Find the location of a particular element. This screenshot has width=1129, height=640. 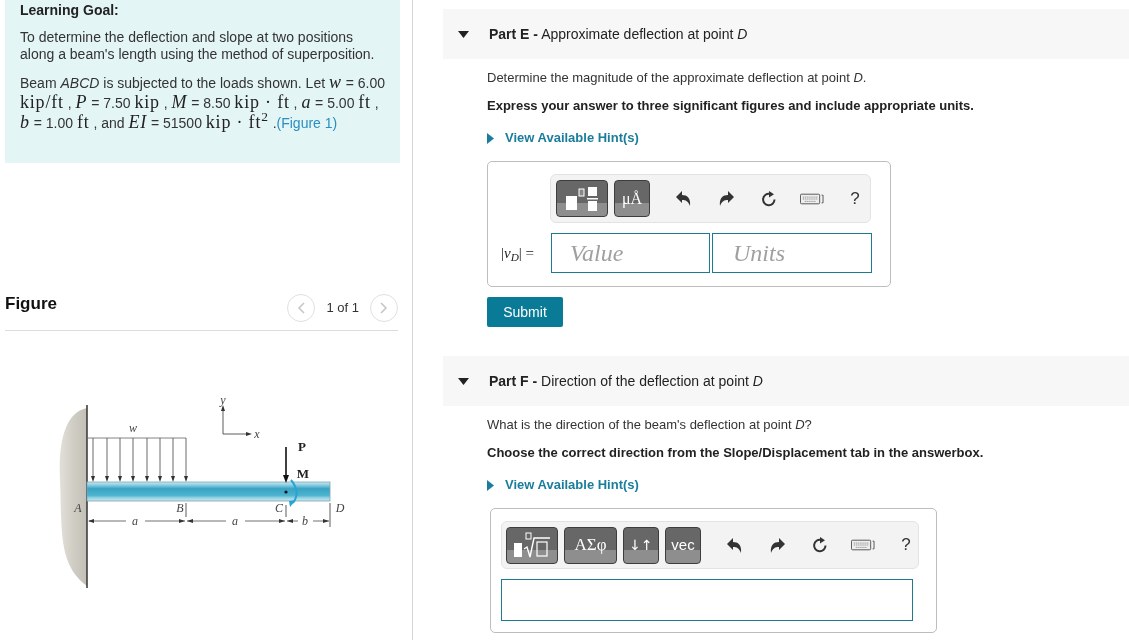

page-counter: 1 of 1 is located at coordinates (342, 308).